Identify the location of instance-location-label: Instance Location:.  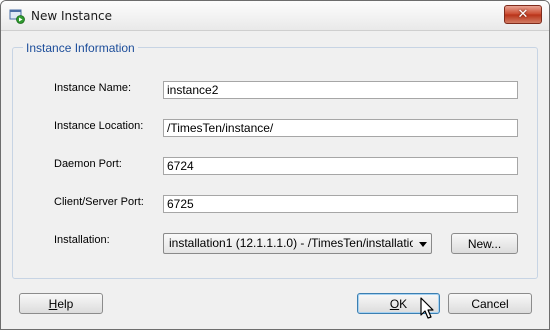
(99, 126).